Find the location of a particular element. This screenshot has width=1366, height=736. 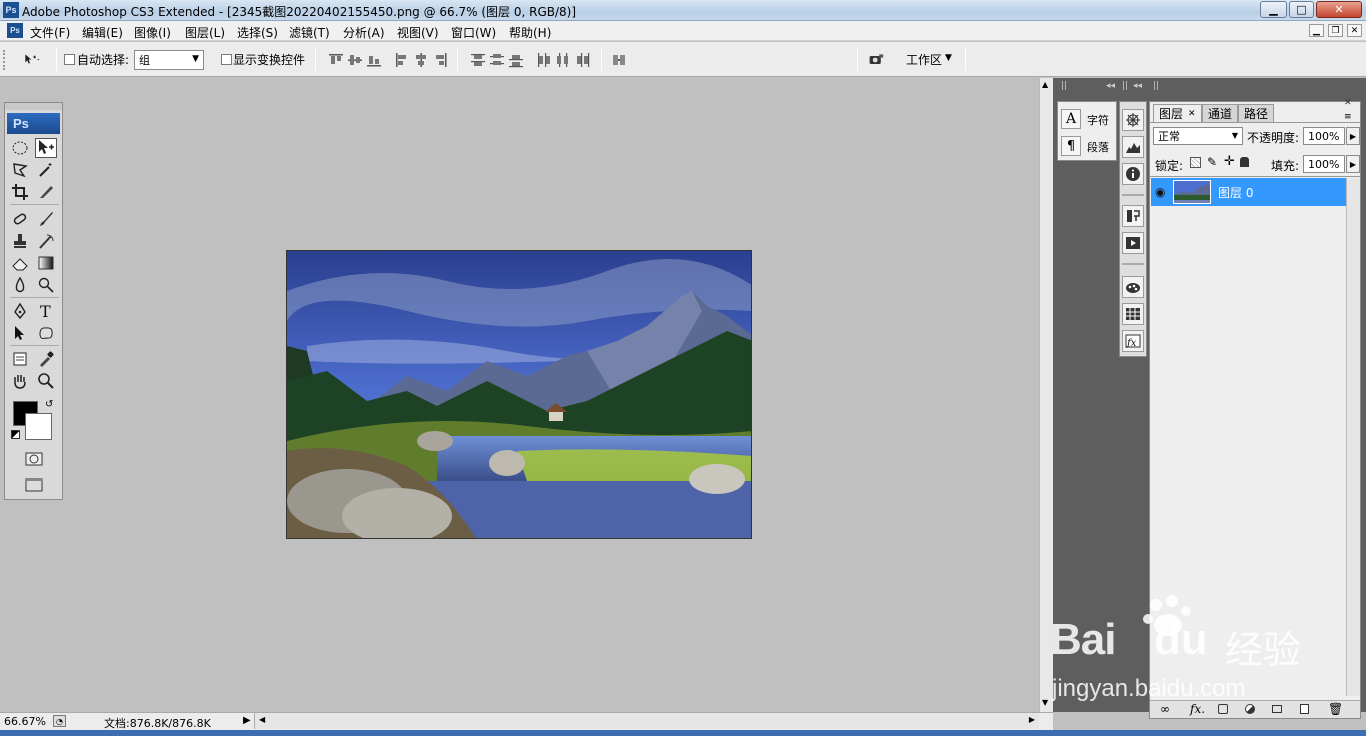

paragraph-label: 段落 is located at coordinates (1098, 147).